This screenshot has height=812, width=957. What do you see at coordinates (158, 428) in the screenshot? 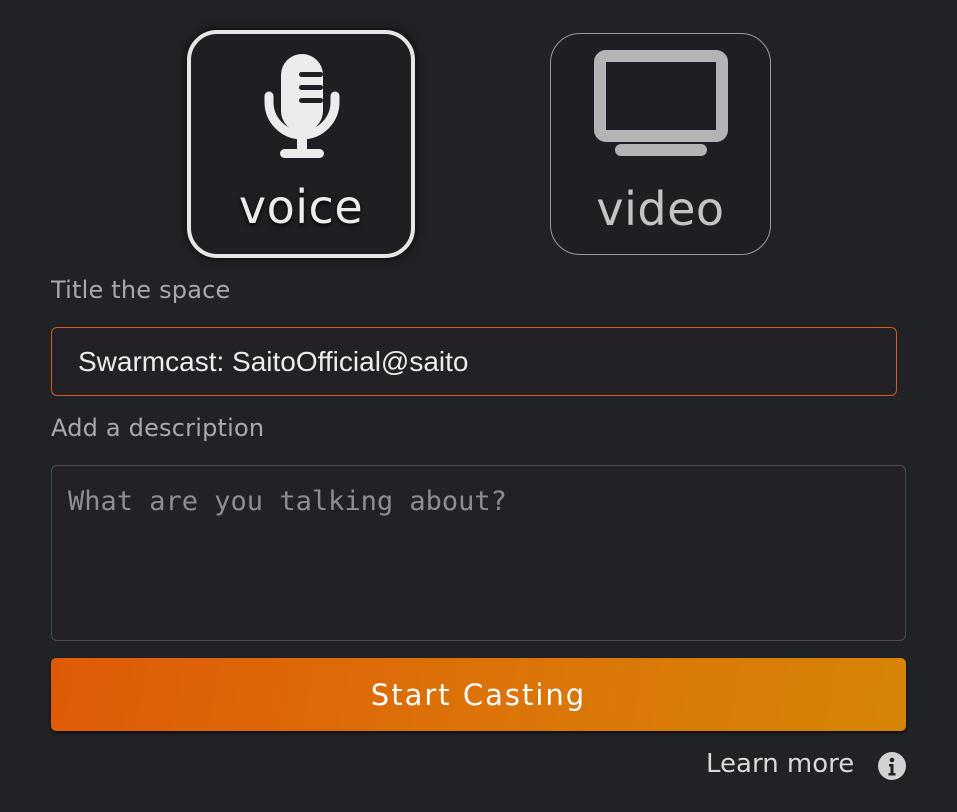
I see `description-field-label: Add a description` at bounding box center [158, 428].